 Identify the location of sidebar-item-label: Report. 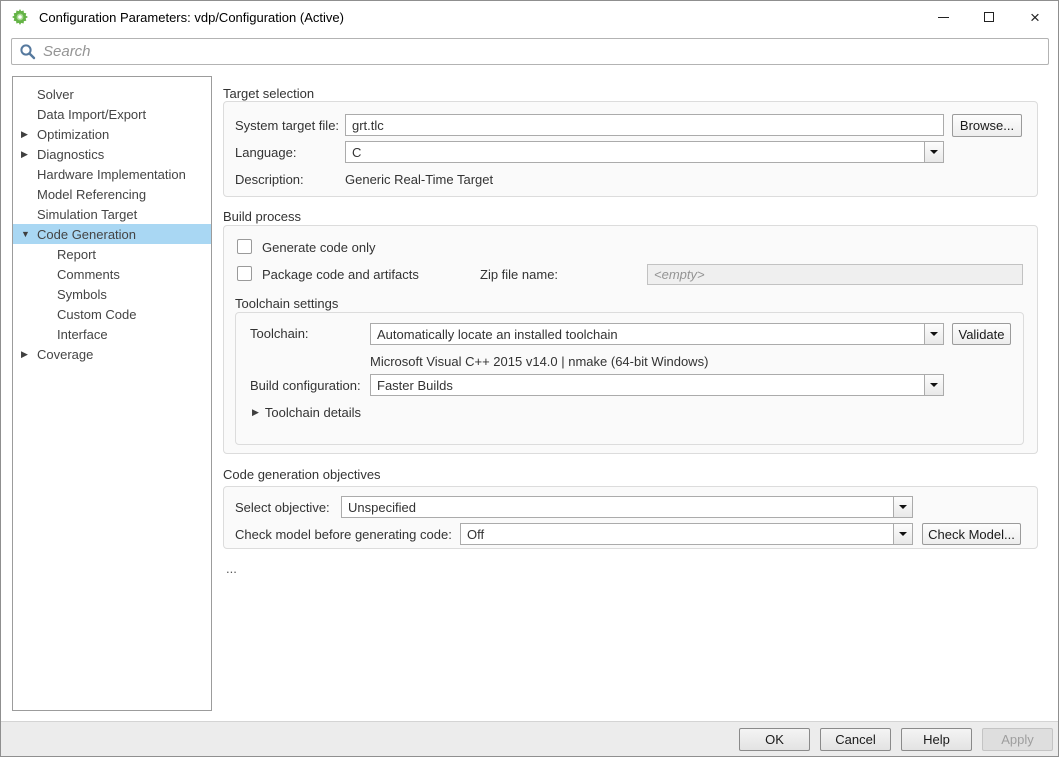
(77, 254).